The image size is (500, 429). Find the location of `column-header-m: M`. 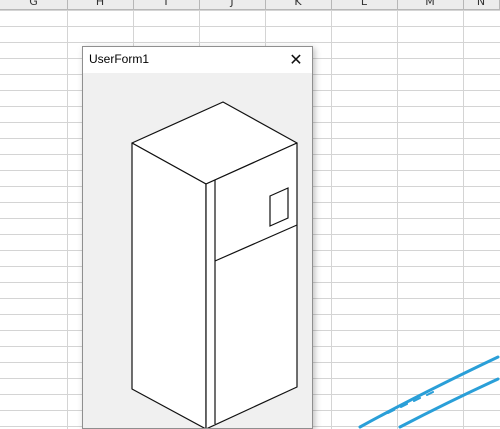

column-header-m: M is located at coordinates (430, 4).